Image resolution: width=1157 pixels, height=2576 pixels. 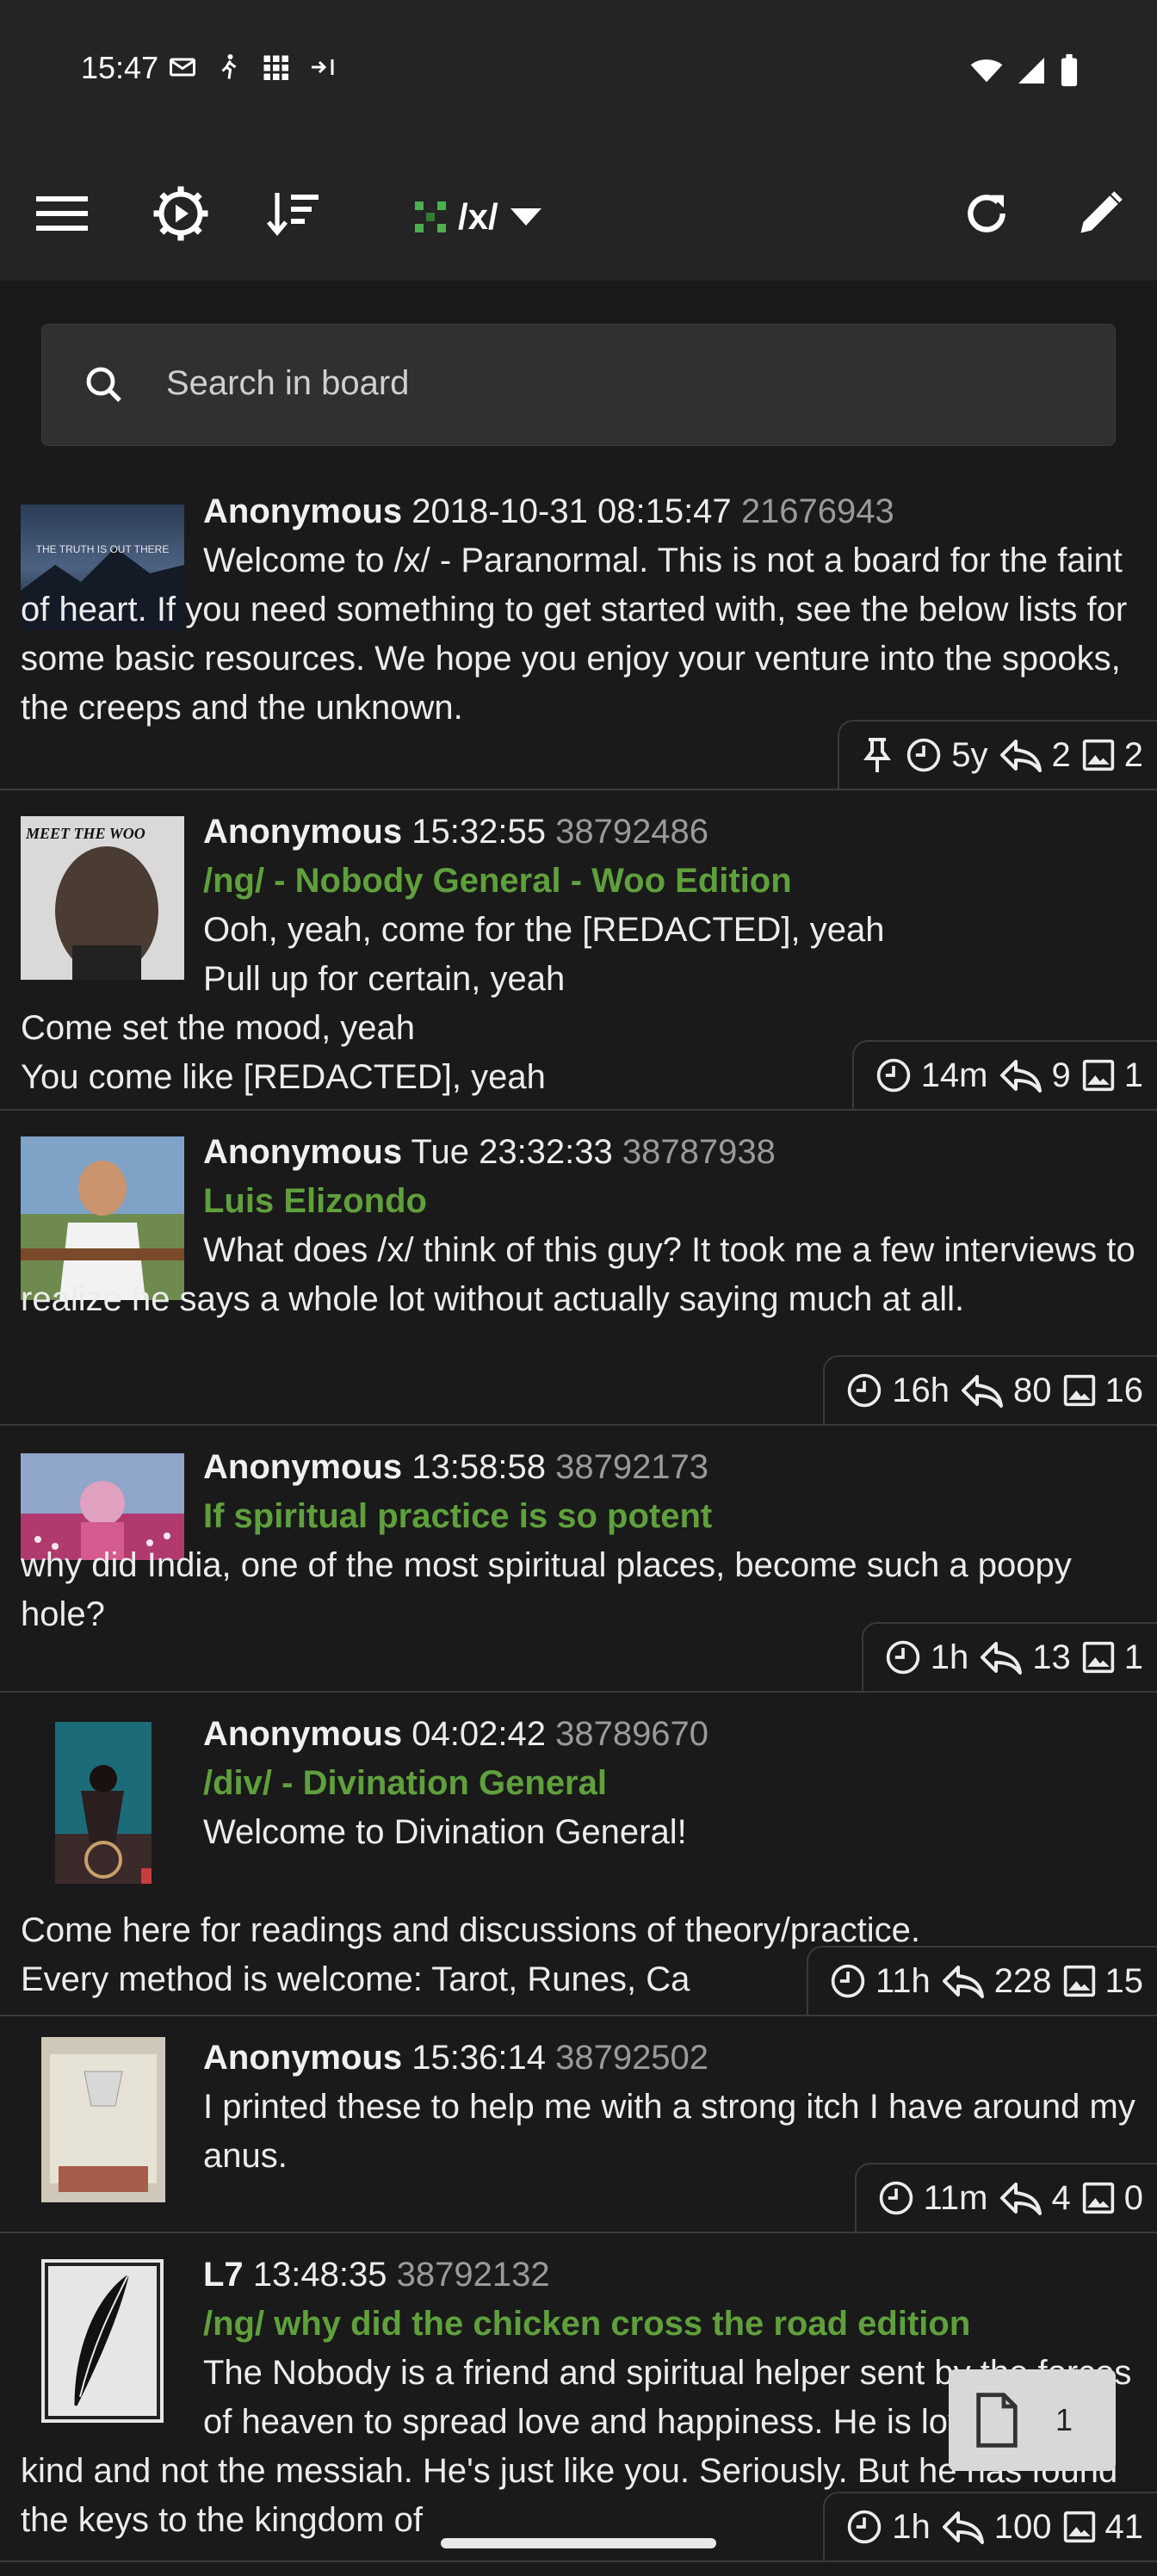 I want to click on search-icon, so click(x=104, y=384).